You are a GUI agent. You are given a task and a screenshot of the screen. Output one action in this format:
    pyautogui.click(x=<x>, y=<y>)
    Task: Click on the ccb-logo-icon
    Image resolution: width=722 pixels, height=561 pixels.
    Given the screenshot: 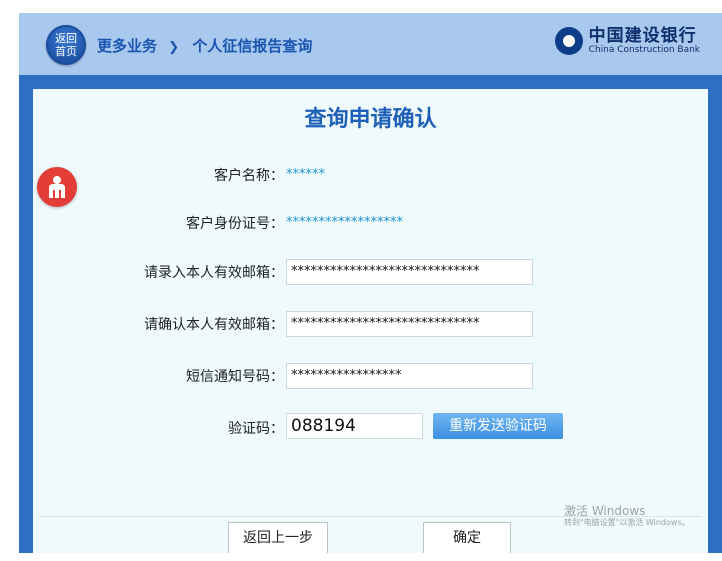 What is the action you would take?
    pyautogui.click(x=568, y=41)
    